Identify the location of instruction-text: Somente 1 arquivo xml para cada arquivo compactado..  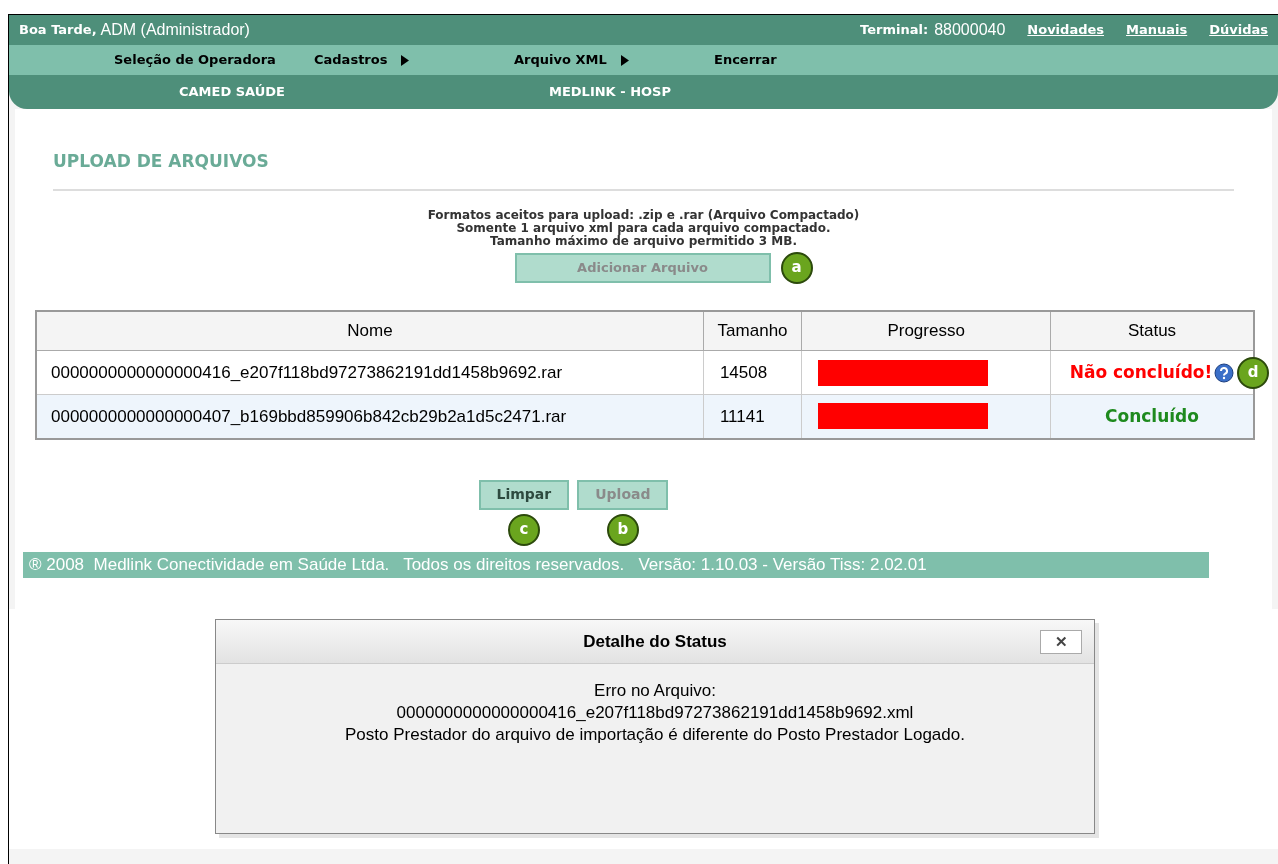
(643, 228).